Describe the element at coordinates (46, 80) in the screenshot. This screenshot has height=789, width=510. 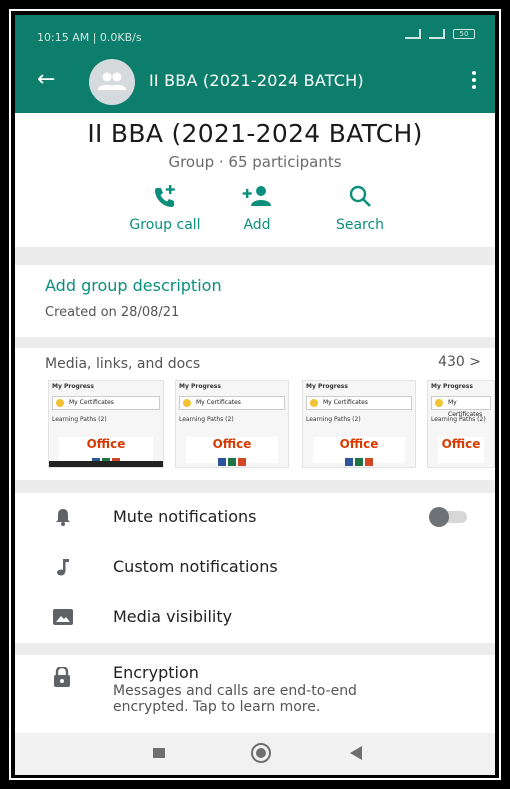
I see `arrow-left-icon: ←` at that location.